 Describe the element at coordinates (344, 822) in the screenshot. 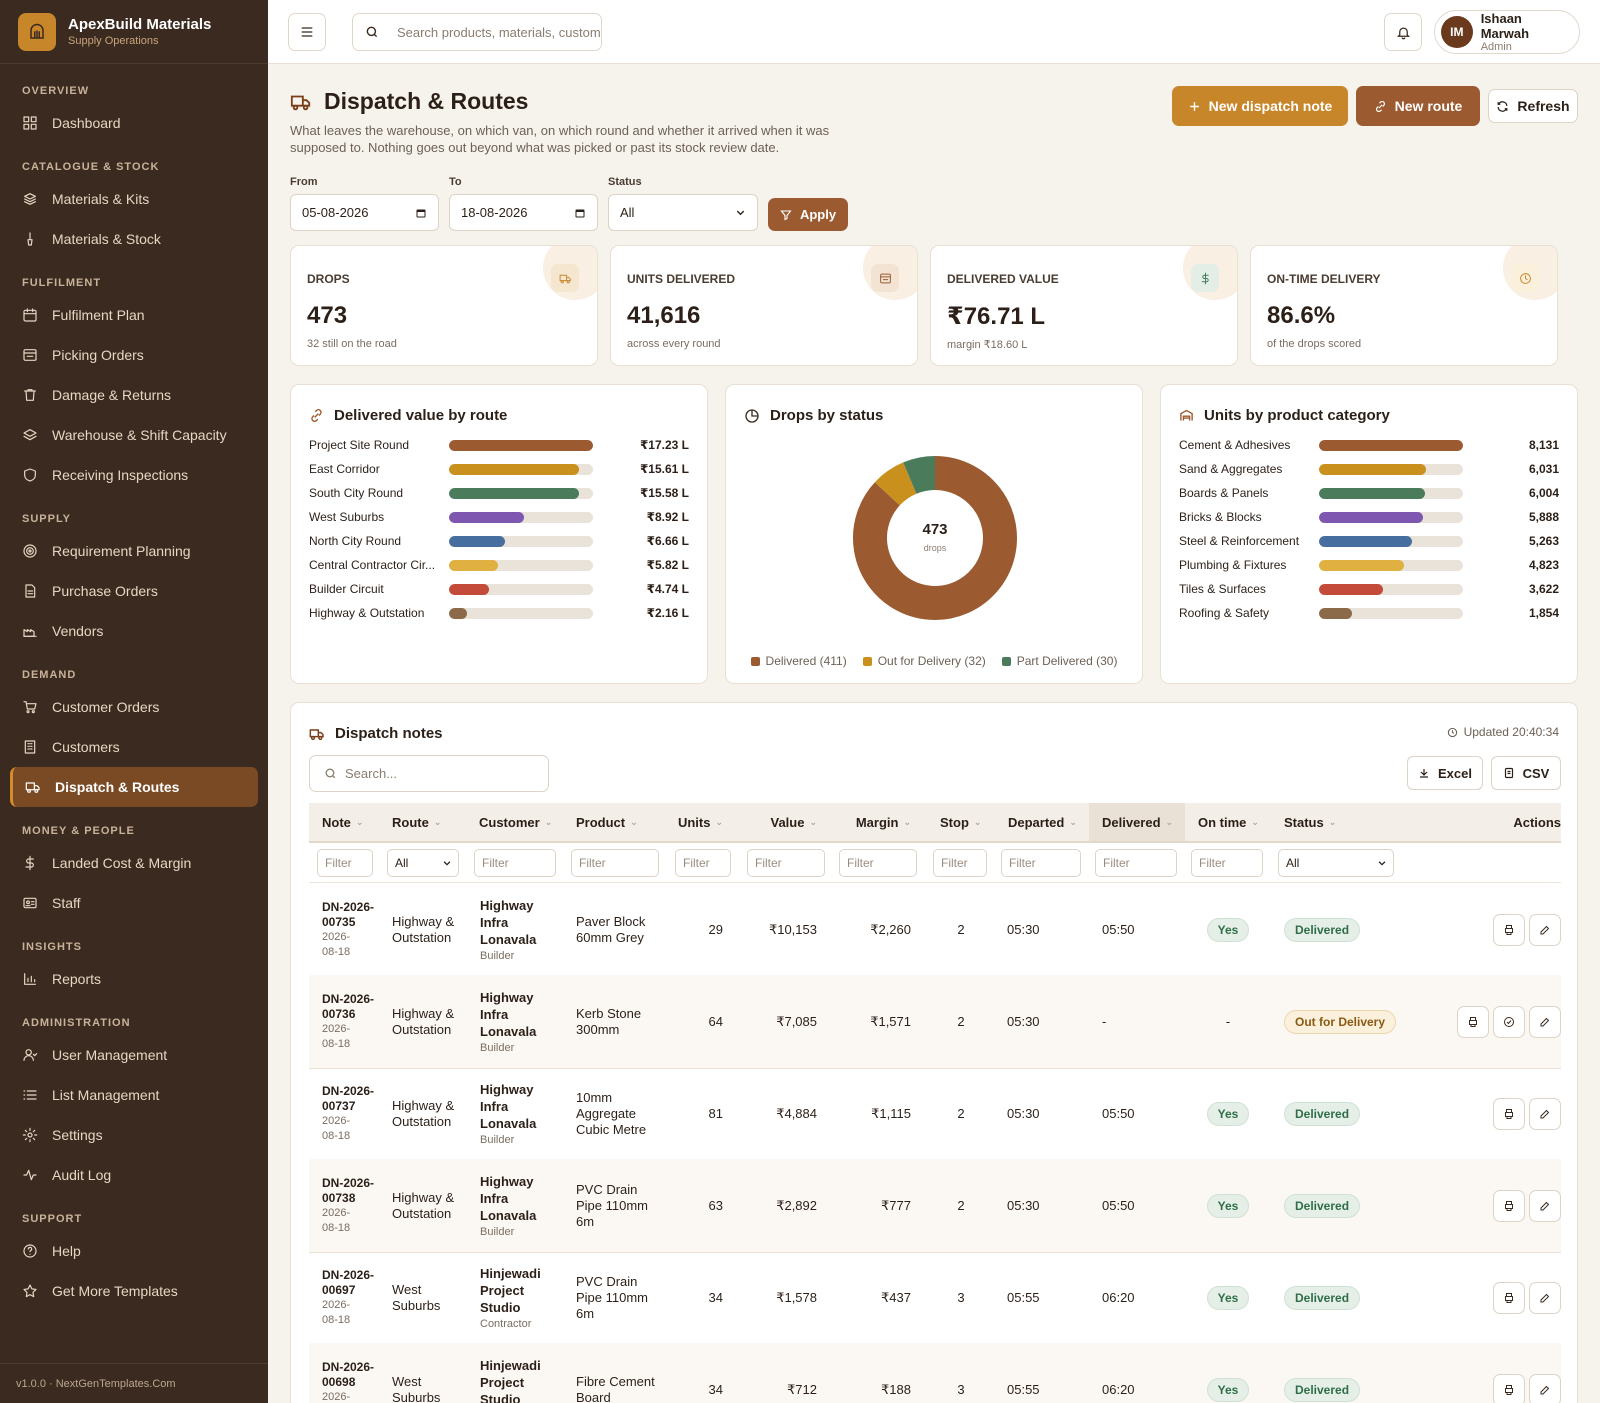

I see `column-header-note: Note ⌄` at that location.